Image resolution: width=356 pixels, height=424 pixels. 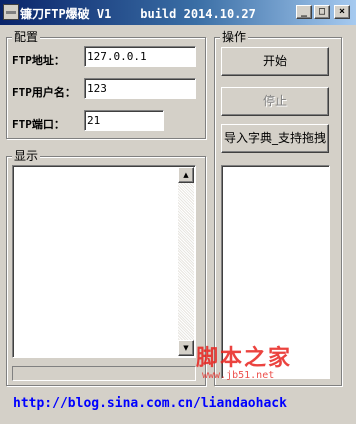 What do you see at coordinates (186, 175) in the screenshot?
I see `scroll-up-icon: ▲` at bounding box center [186, 175].